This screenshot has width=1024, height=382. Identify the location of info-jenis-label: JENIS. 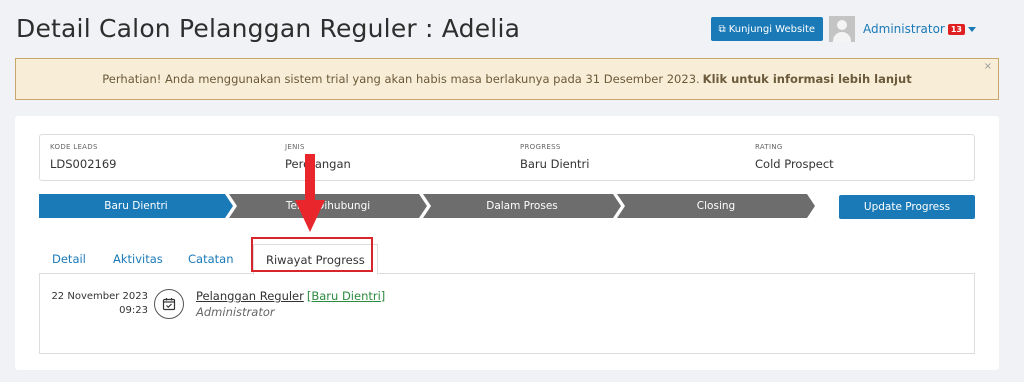
(295, 147).